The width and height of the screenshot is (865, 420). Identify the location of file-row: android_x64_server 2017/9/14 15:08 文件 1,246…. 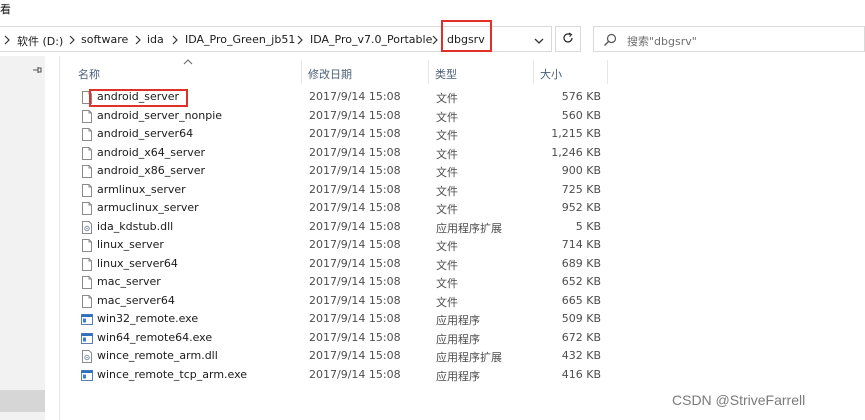
(346, 153).